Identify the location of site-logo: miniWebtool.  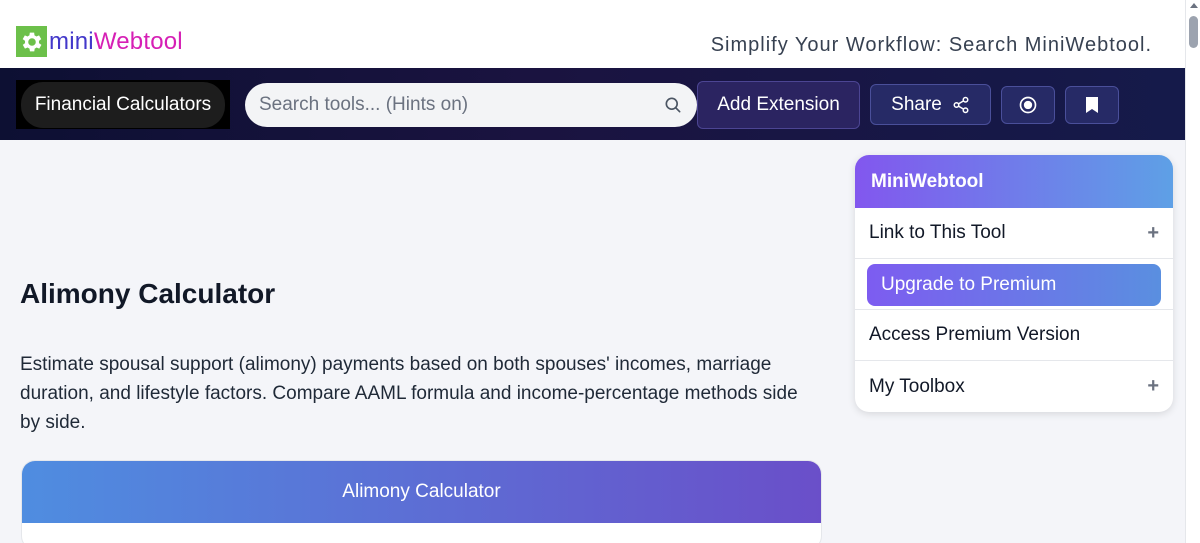
(99, 41).